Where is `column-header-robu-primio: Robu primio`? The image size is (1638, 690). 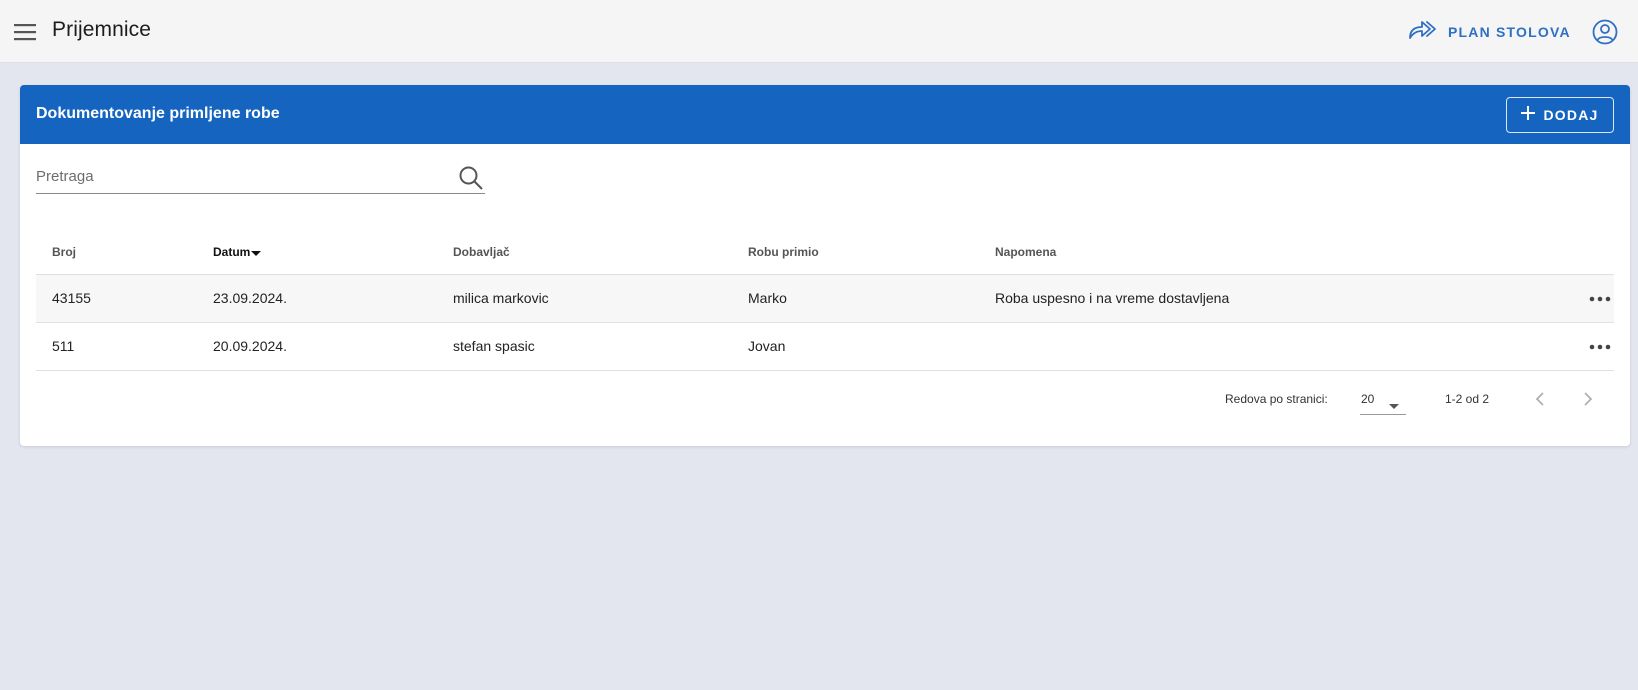 column-header-robu-primio: Robu primio is located at coordinates (783, 252).